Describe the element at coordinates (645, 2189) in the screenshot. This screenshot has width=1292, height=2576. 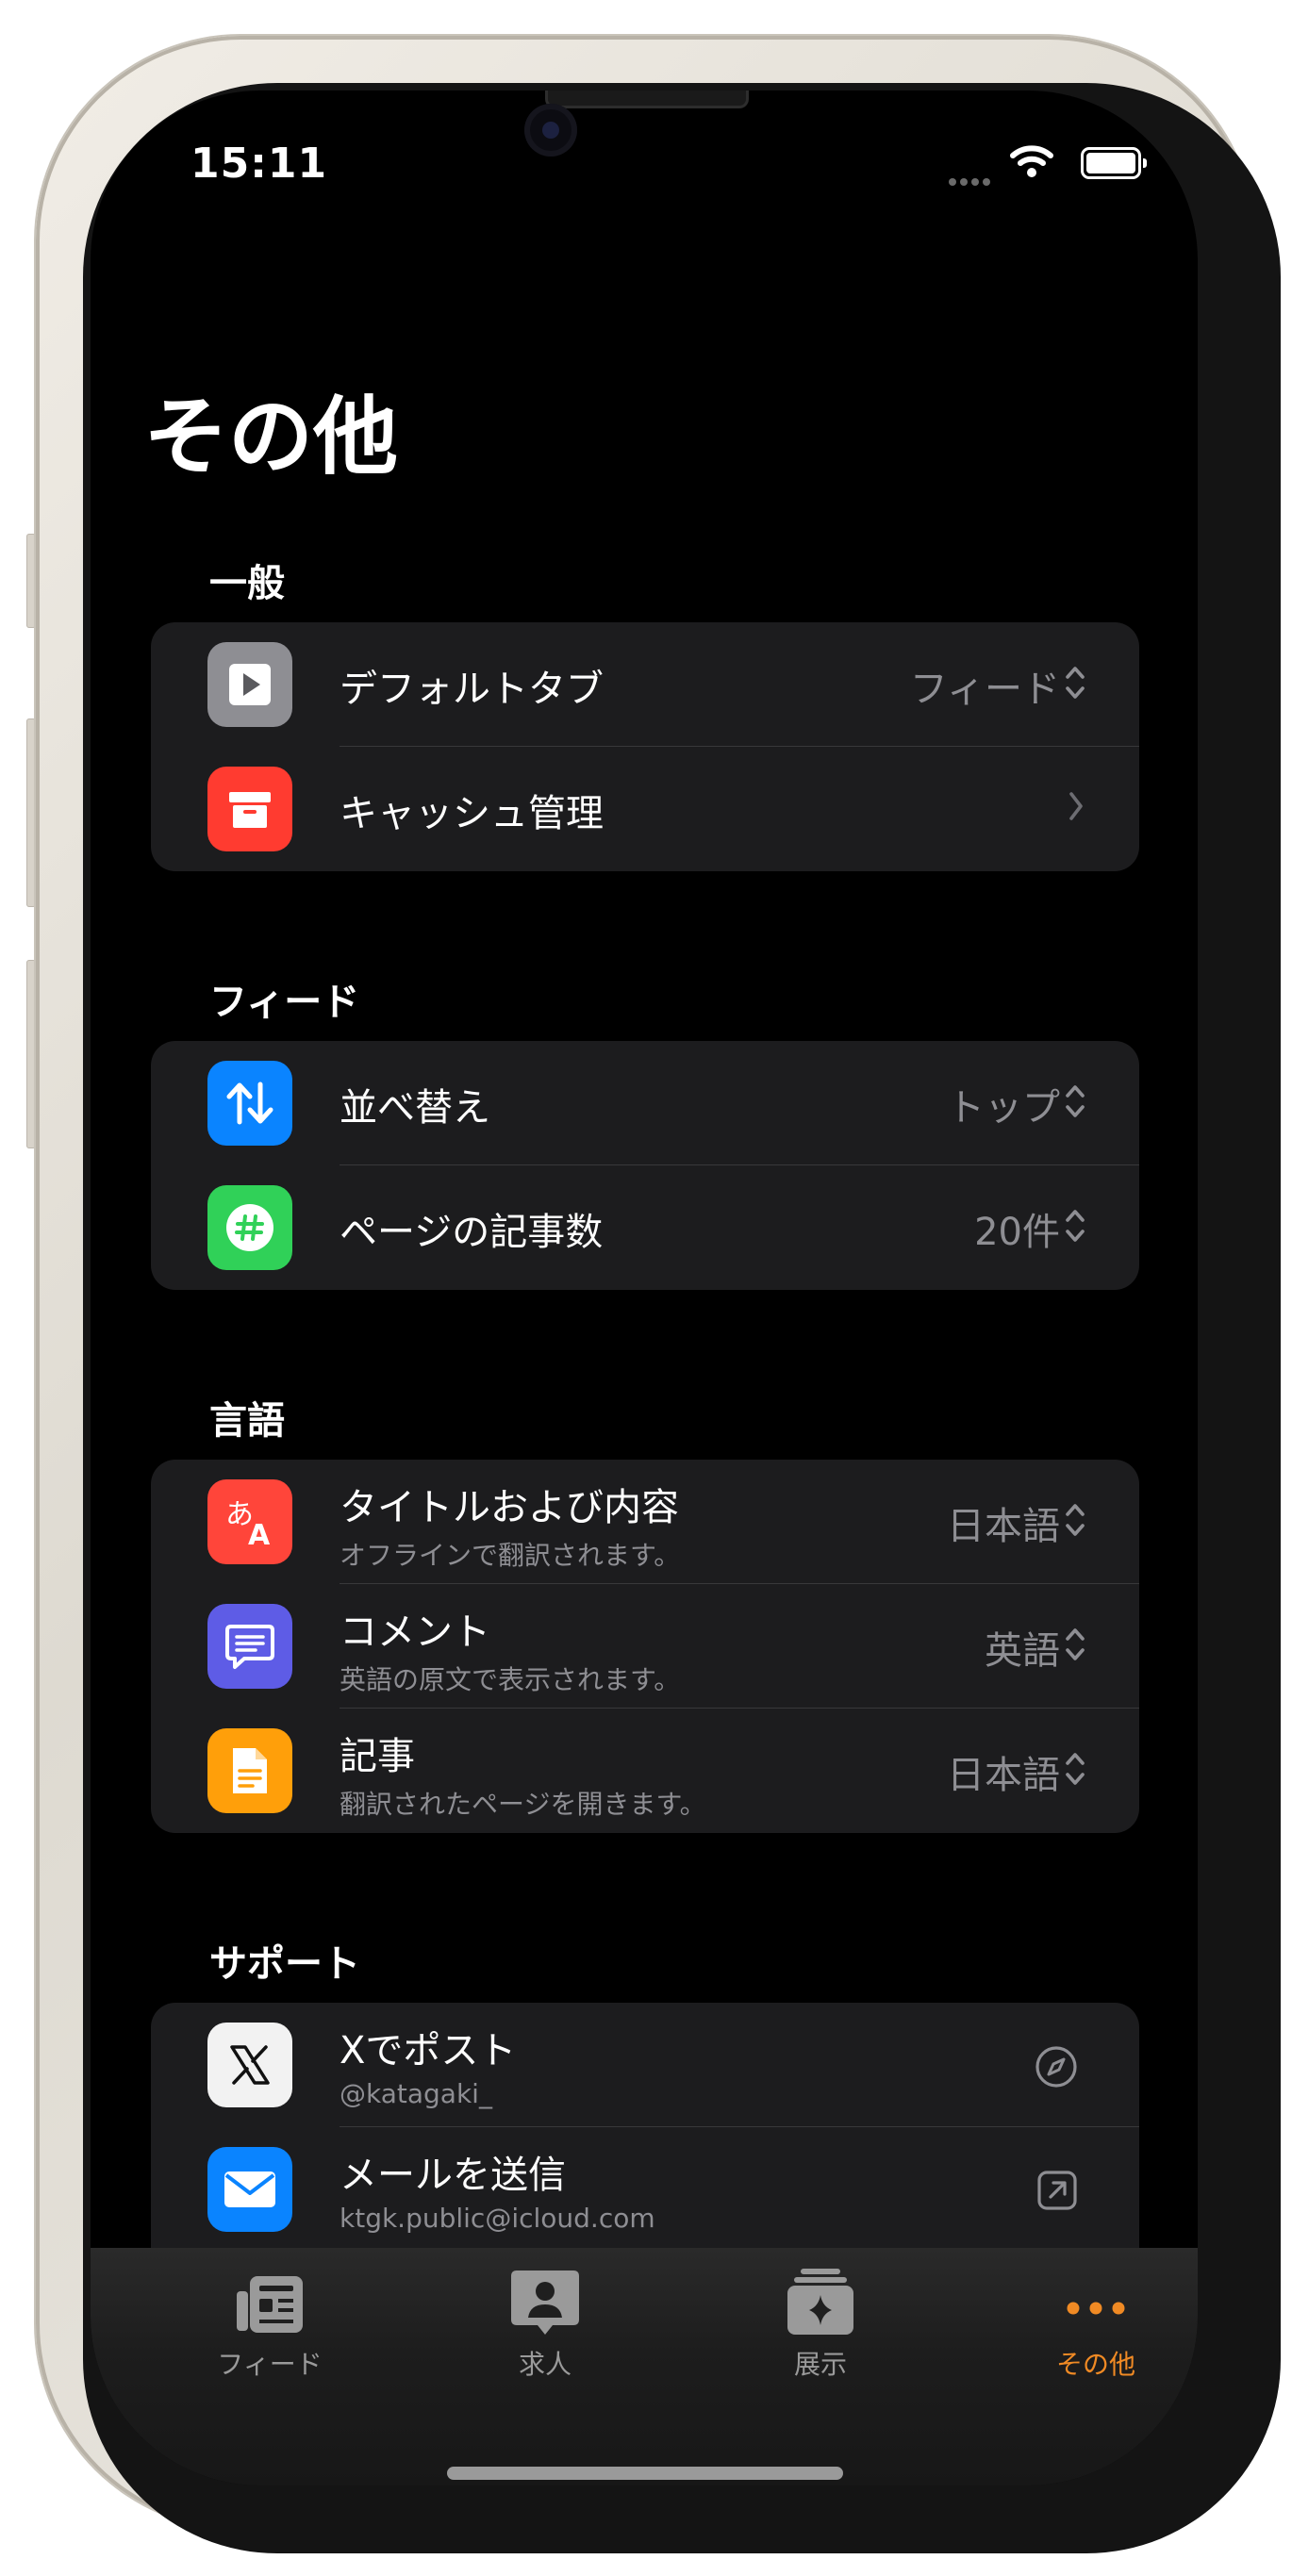
I see `send-email-row: メールを送信 ktgk.public@icloud.com` at that location.